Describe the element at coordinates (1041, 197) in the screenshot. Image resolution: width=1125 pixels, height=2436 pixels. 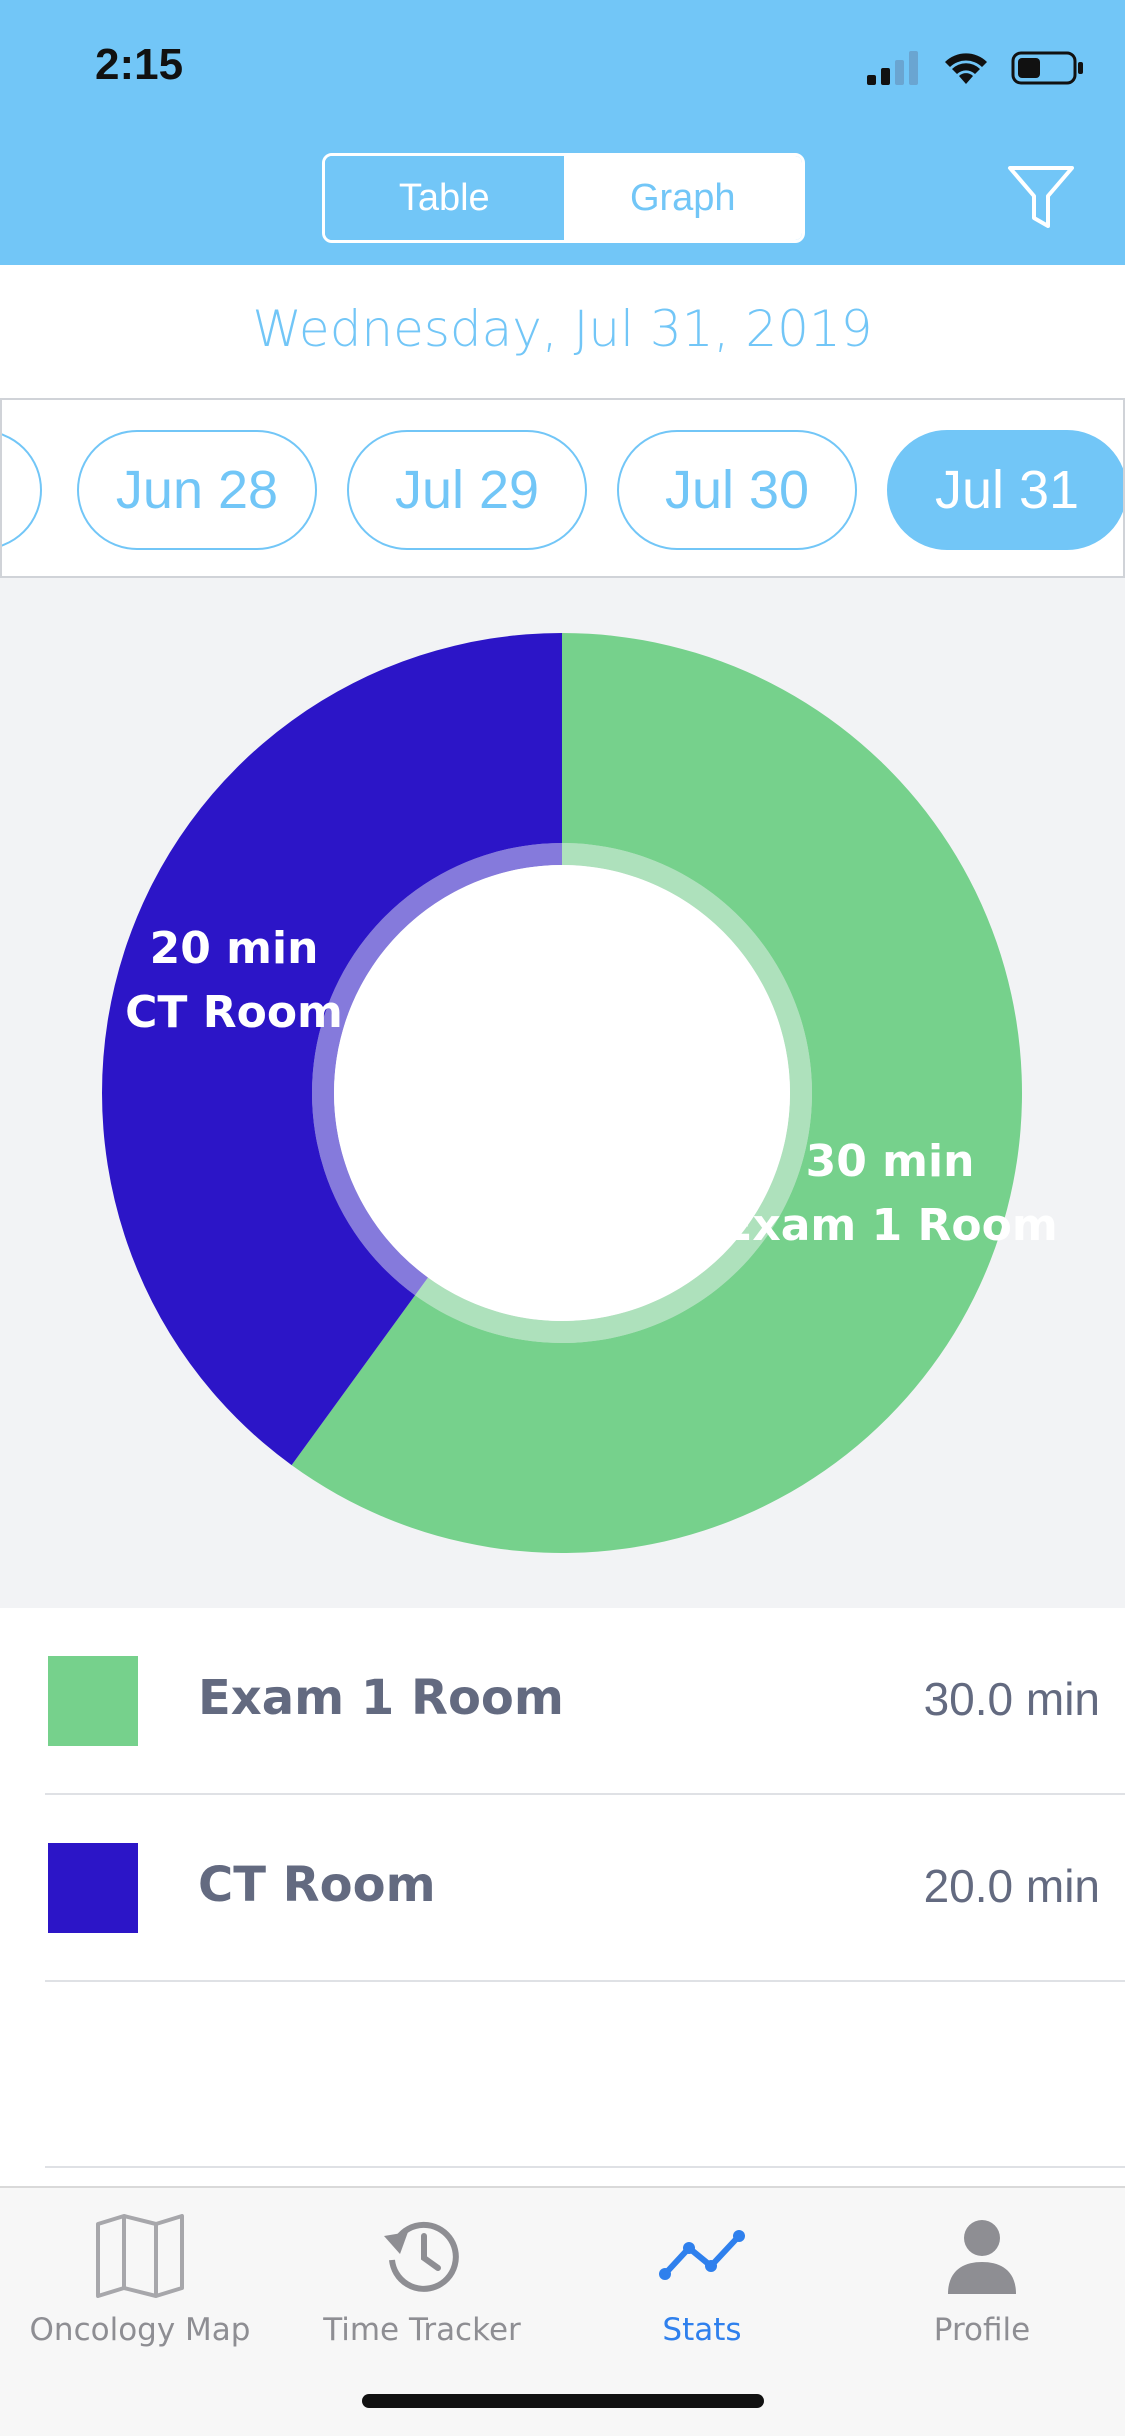
I see `filter-icon` at that location.